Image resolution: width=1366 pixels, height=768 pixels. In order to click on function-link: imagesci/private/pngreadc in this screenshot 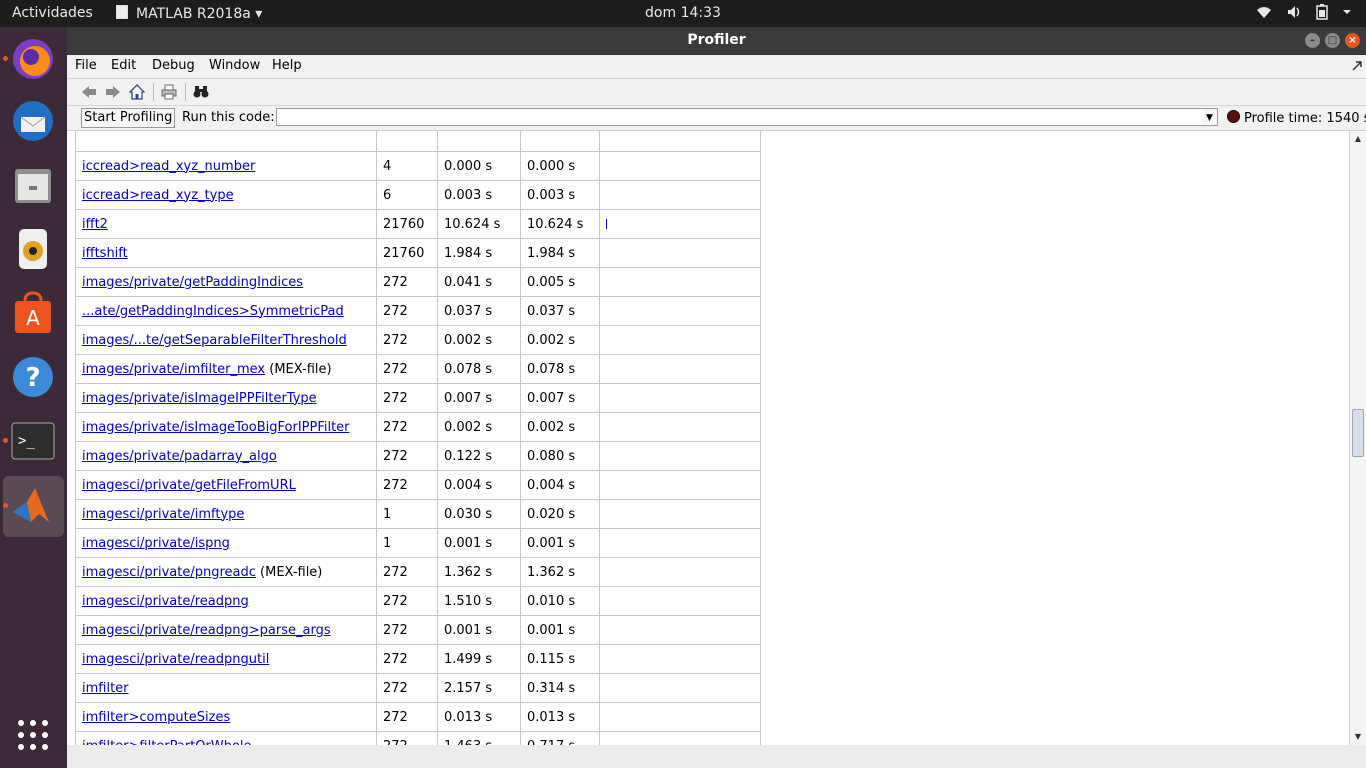, I will do `click(169, 572)`.